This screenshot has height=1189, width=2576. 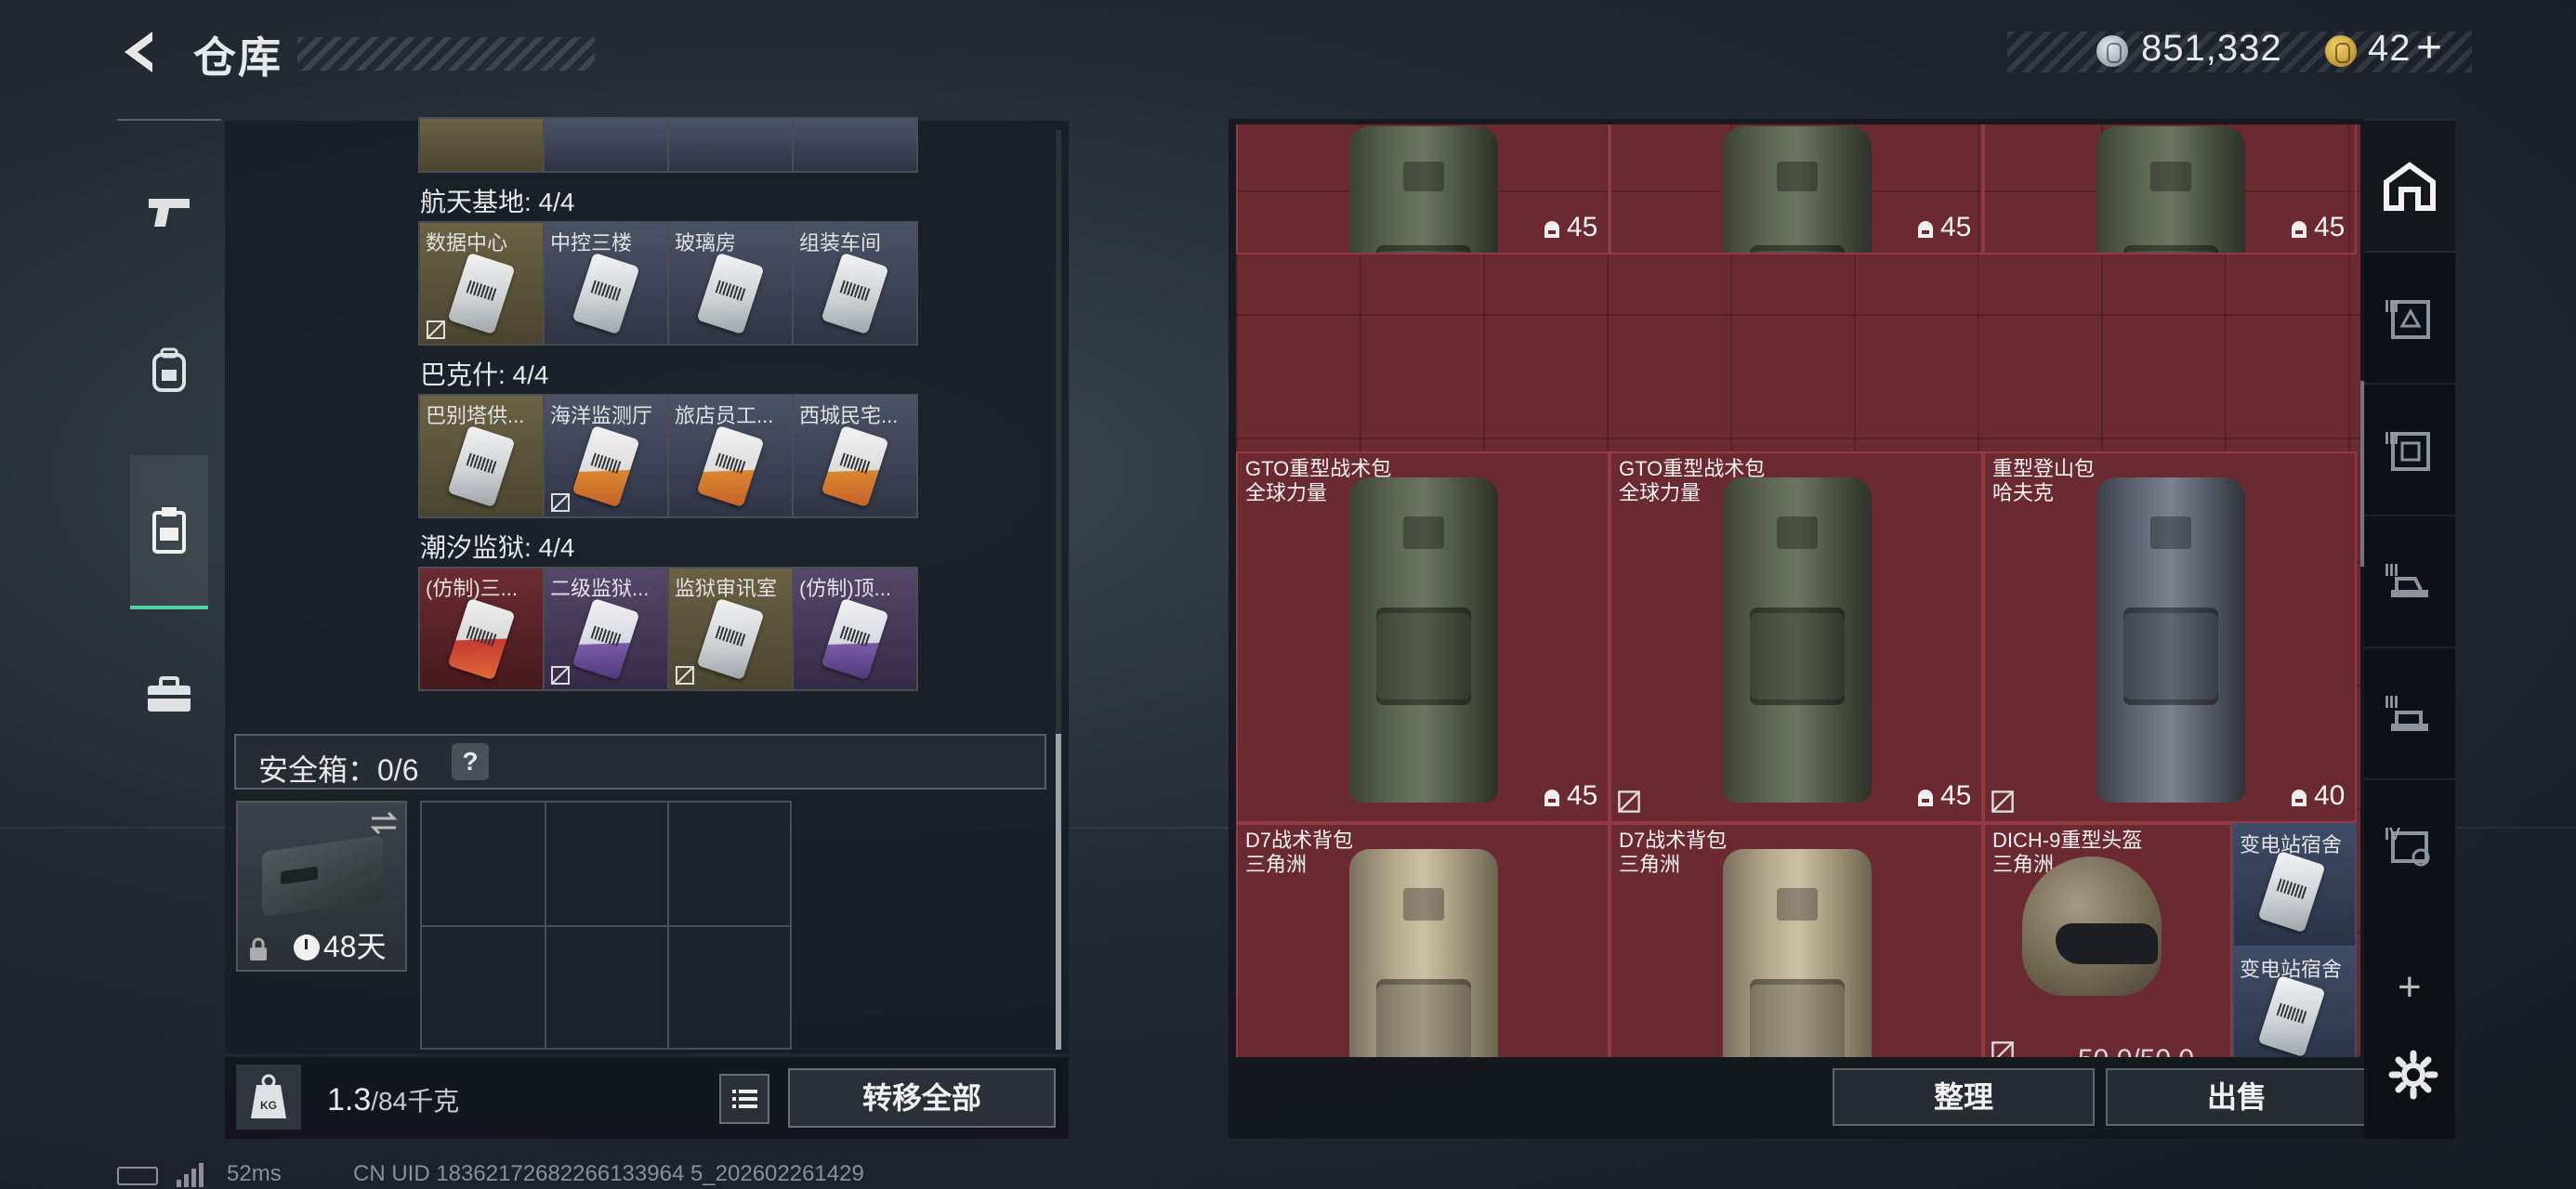 I want to click on backpack-image, so click(x=1797, y=640).